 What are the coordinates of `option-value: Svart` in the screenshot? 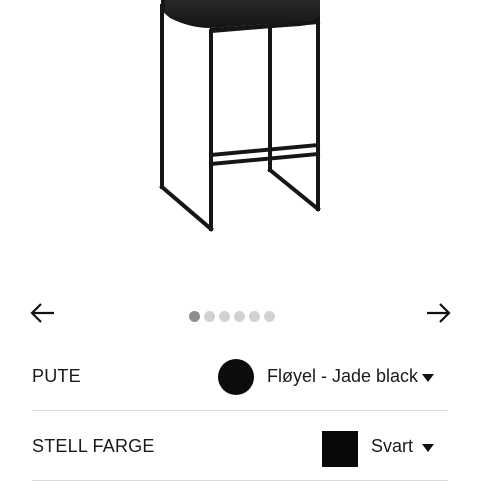 It's located at (392, 446).